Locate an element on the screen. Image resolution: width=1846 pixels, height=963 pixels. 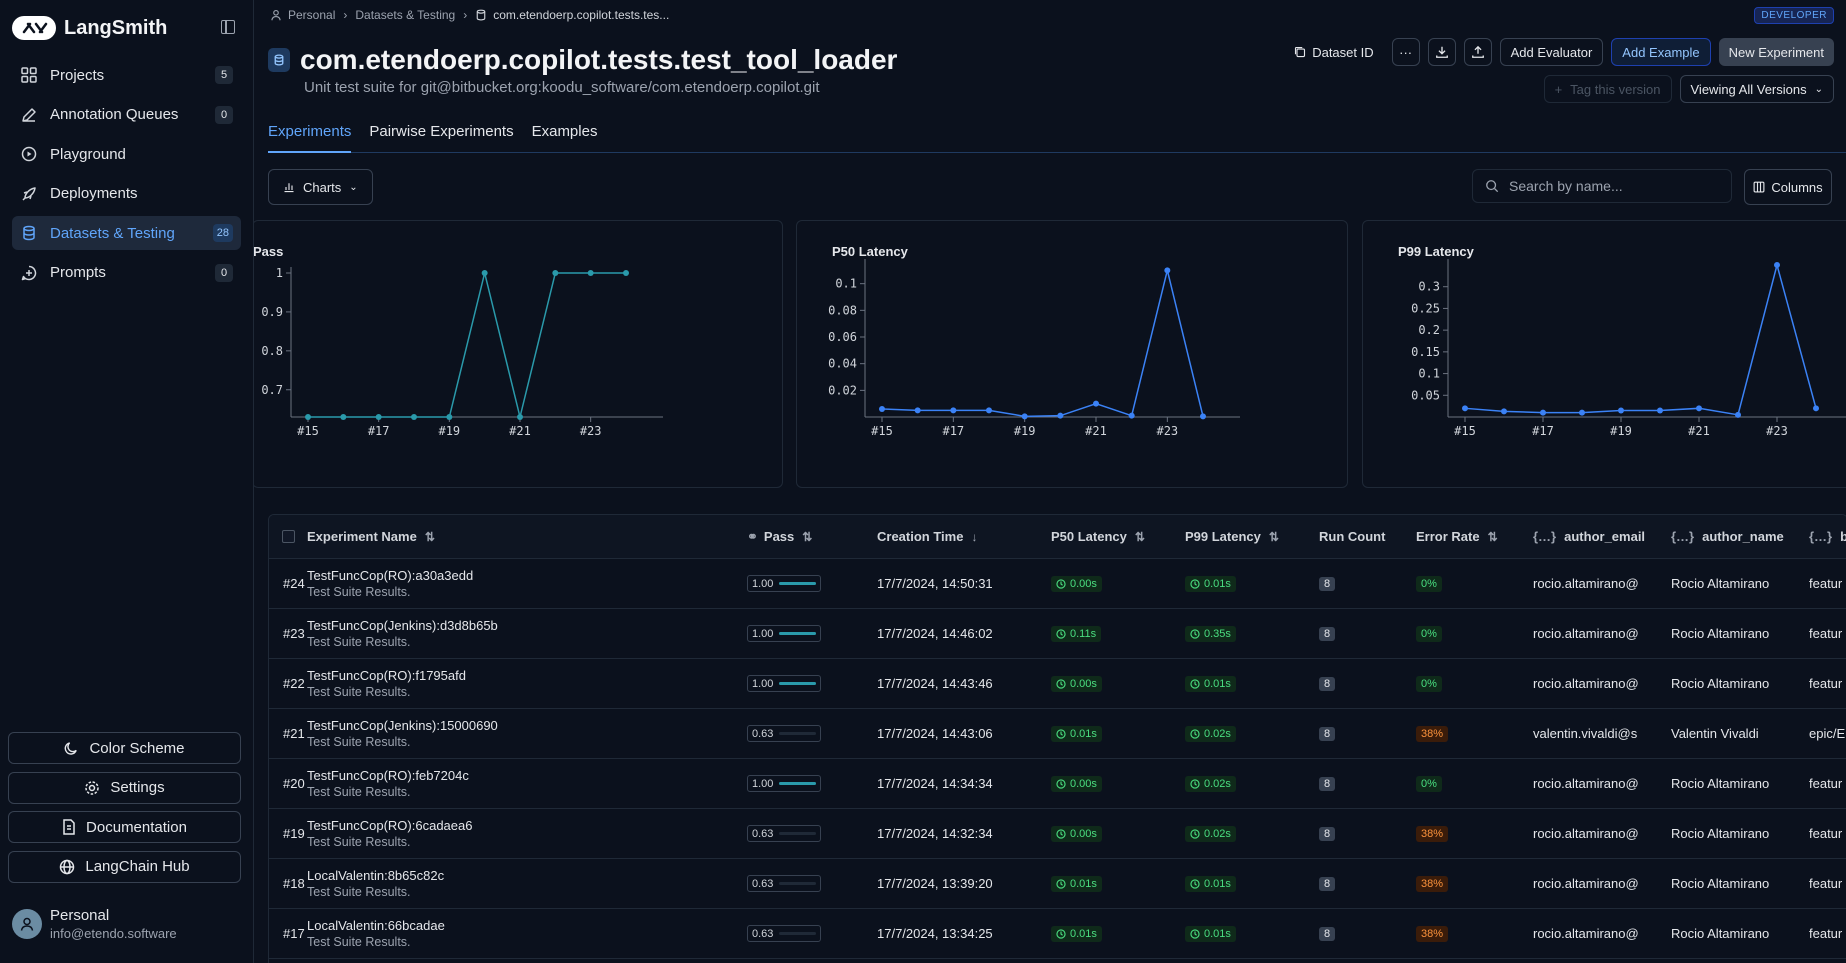
sort-desc-icon: ↓ is located at coordinates (974, 537).